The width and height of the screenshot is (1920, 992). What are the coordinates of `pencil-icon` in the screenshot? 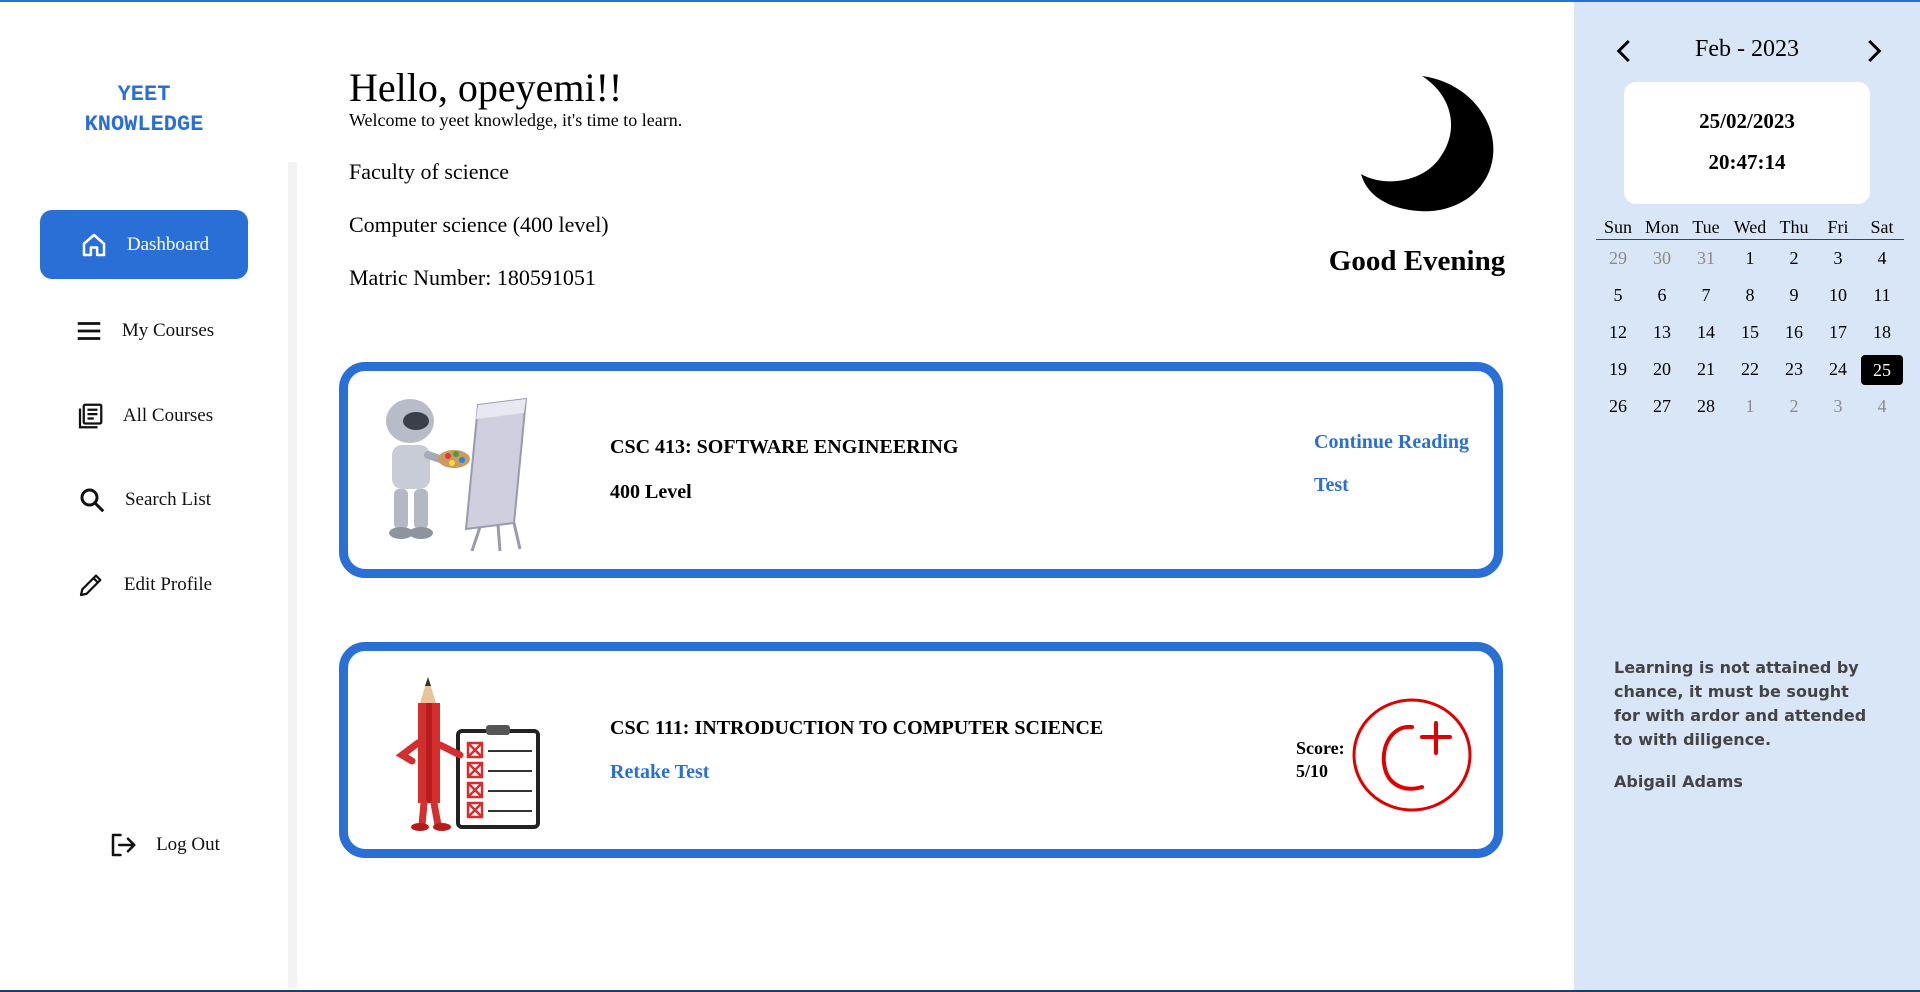 It's located at (90, 585).